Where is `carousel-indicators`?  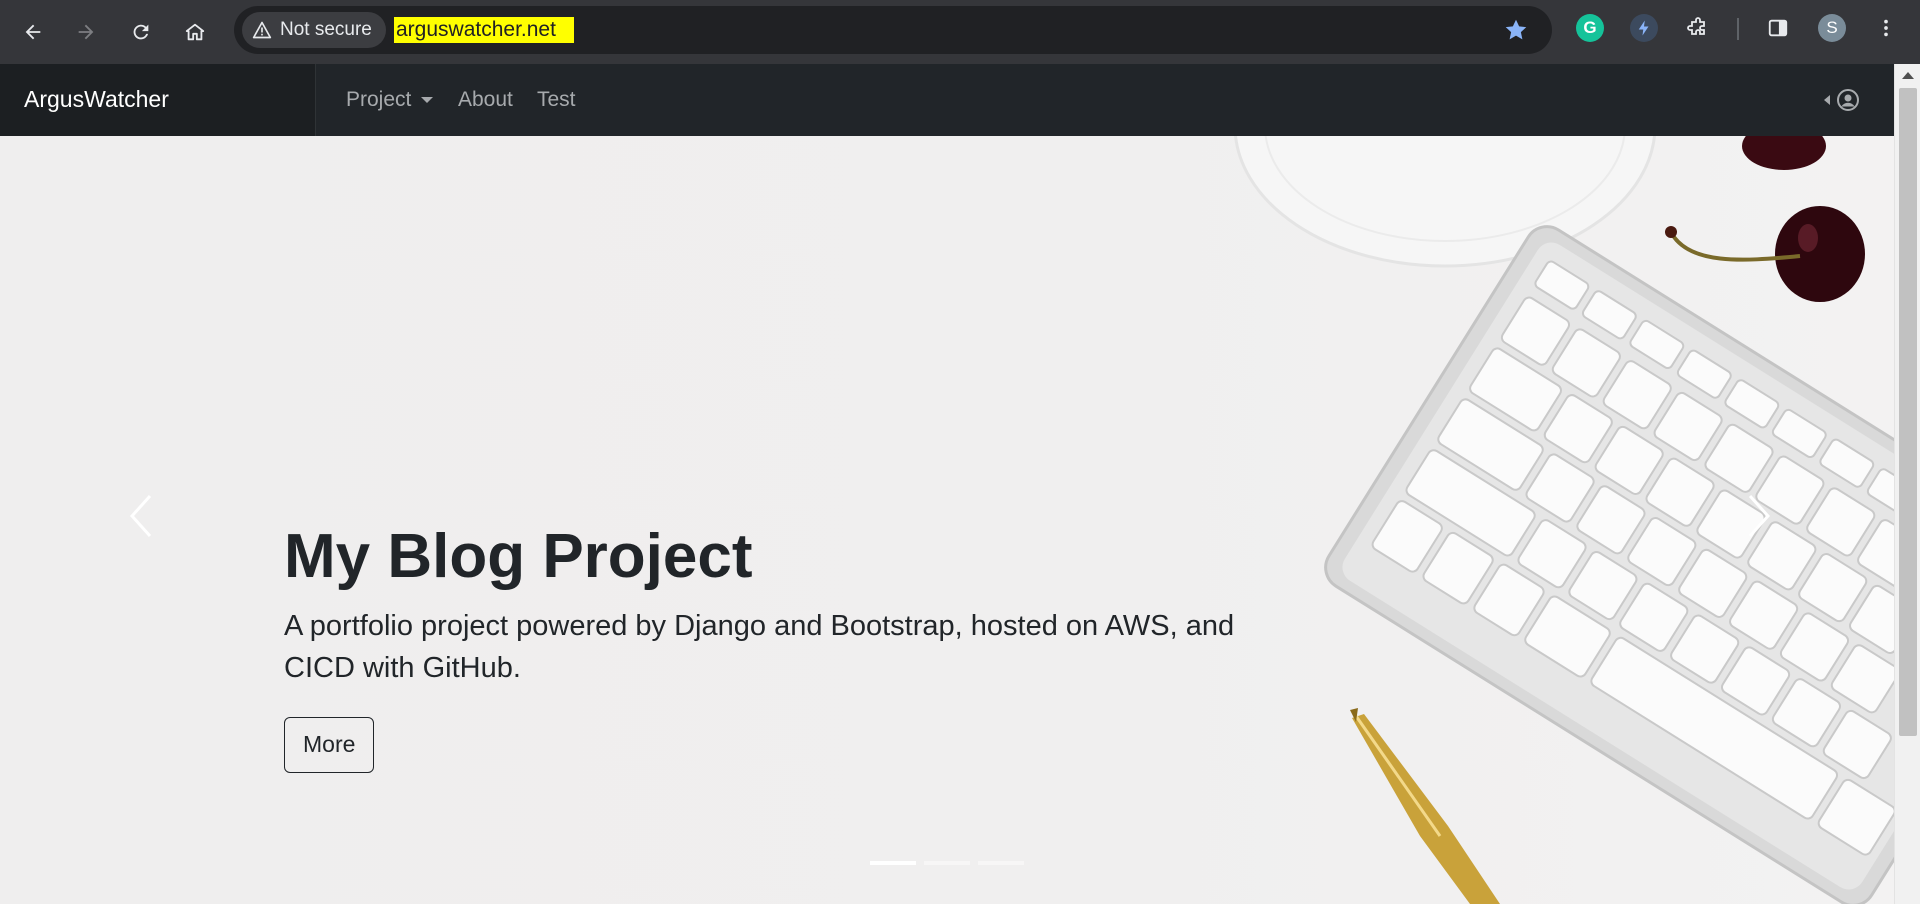
carousel-indicators is located at coordinates (947, 863).